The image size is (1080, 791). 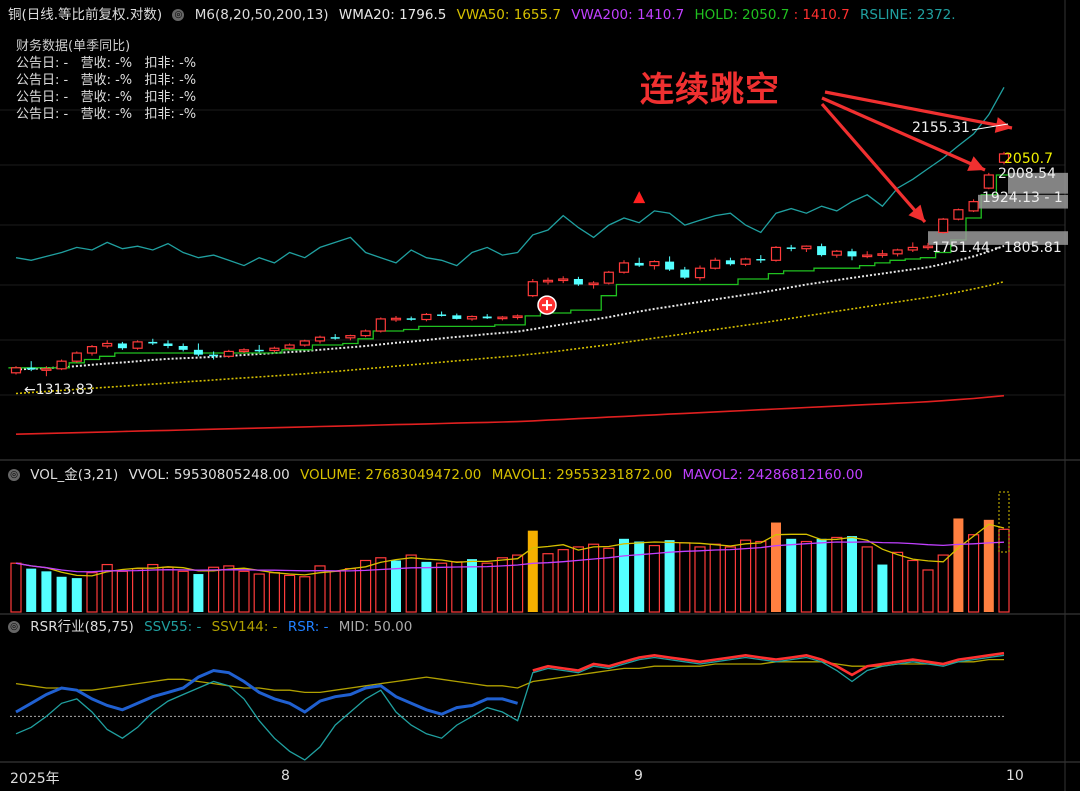 What do you see at coordinates (773, 475) in the screenshot?
I see `mavol2-value: MAVOL2: 24286812160.00` at bounding box center [773, 475].